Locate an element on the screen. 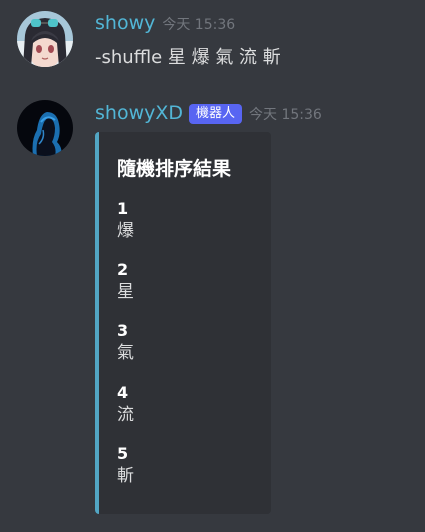 Image resolution: width=425 pixels, height=532 pixels. embed-field: 4 流 is located at coordinates (125, 404).